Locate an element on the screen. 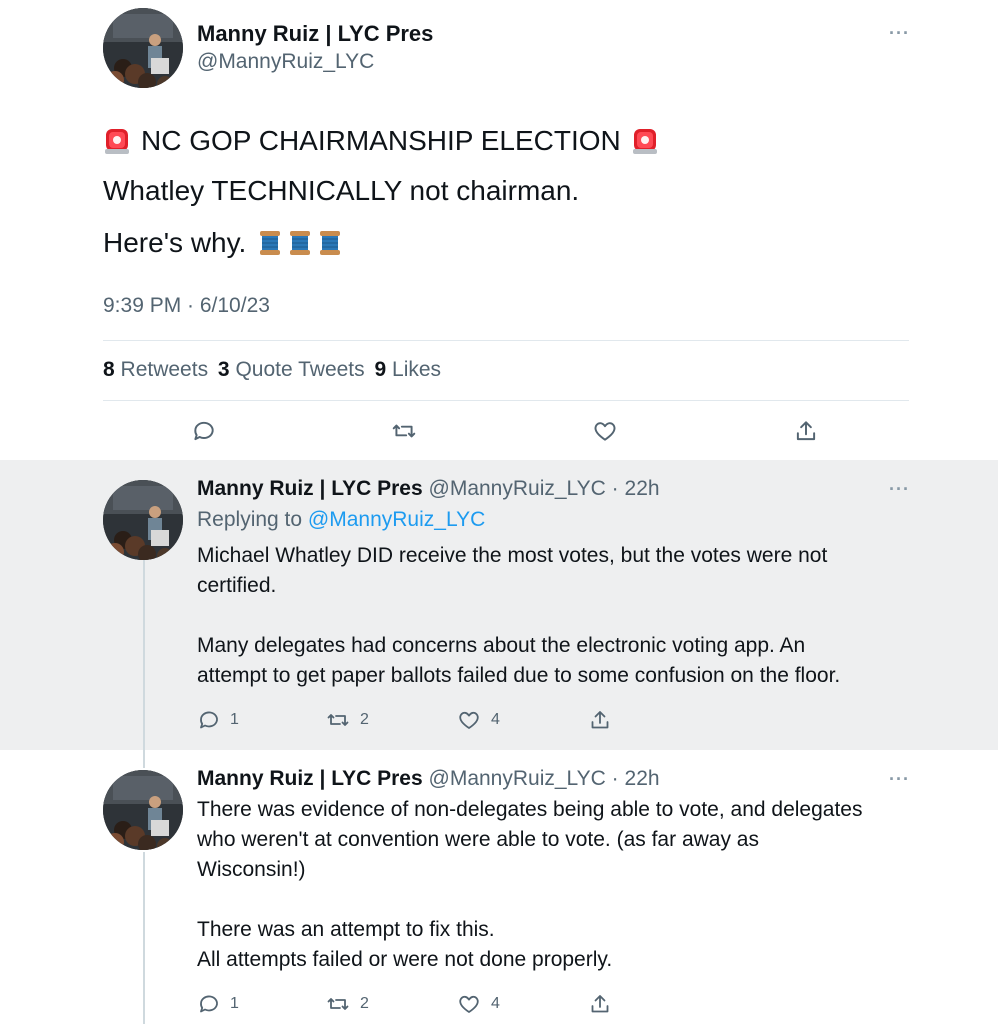  likes-count: 9 is located at coordinates (380, 369).